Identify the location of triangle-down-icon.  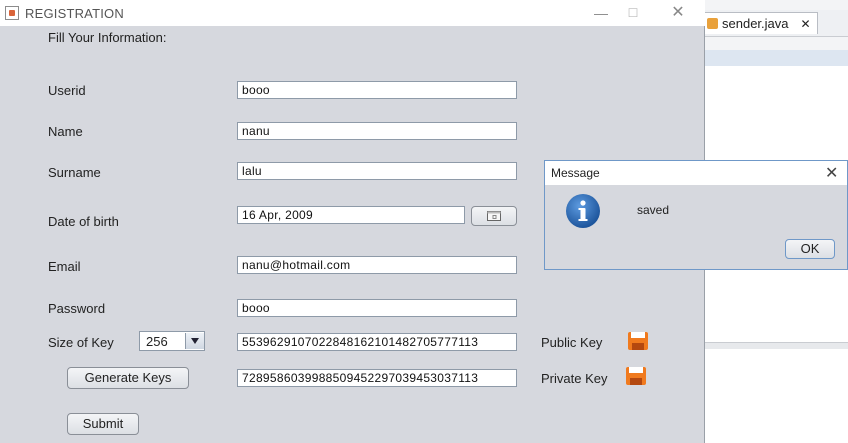
(194, 341).